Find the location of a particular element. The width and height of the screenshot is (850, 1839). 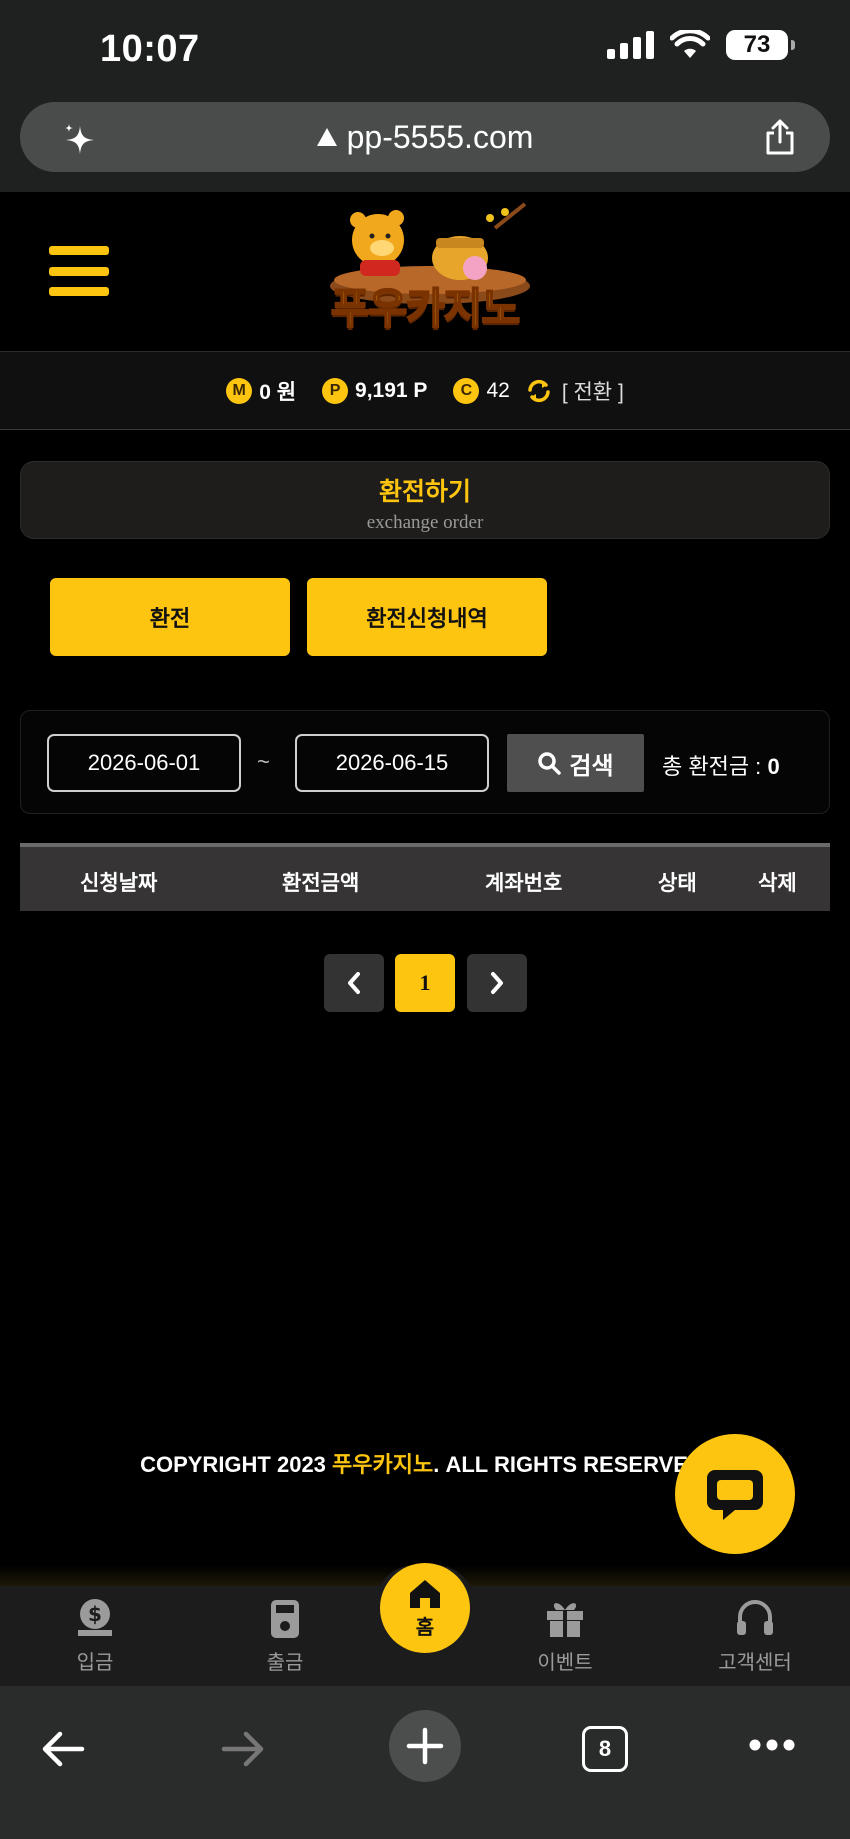

copyright-brand: 푸우카지노 is located at coordinates (383, 1464).